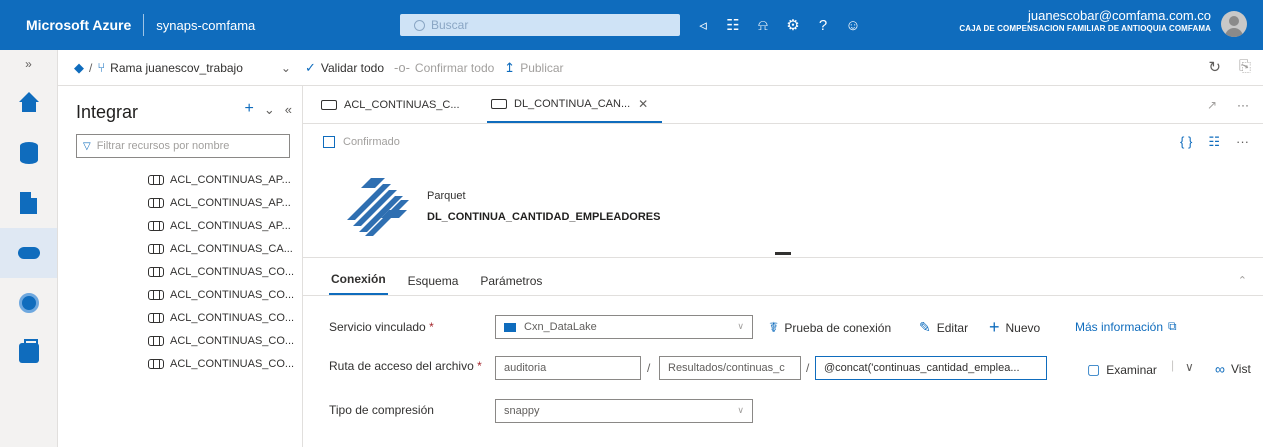 The image size is (1263, 447). I want to click on validate-all-button: ✓ Validar todo, so click(344, 68).